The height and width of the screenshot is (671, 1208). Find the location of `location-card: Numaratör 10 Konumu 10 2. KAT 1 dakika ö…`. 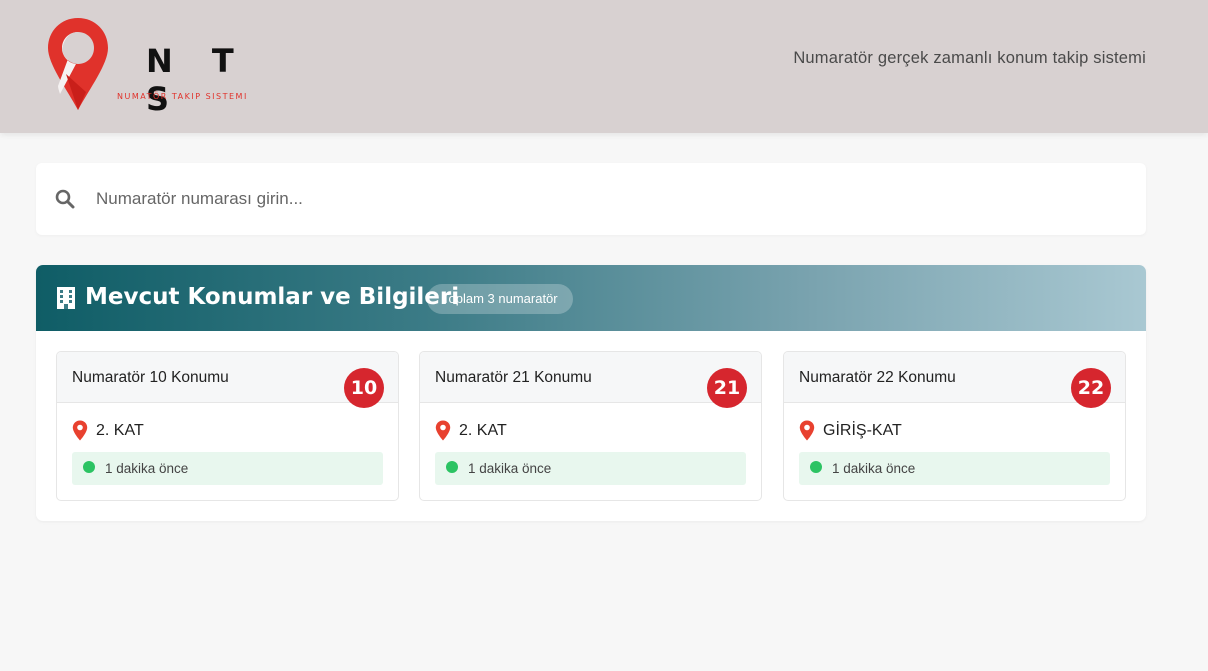

location-card: Numaratör 10 Konumu 10 2. KAT 1 dakika ö… is located at coordinates (227, 426).